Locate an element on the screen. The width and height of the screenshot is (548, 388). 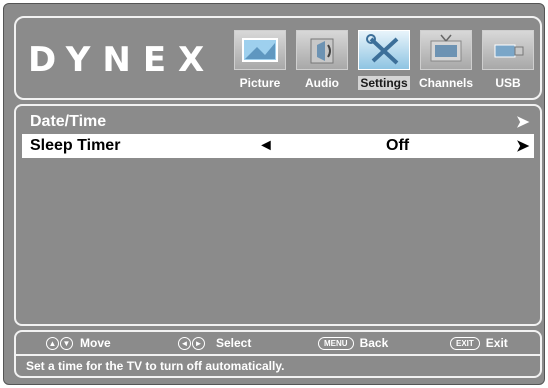
tab-label: Picture is located at coordinates (260, 83).